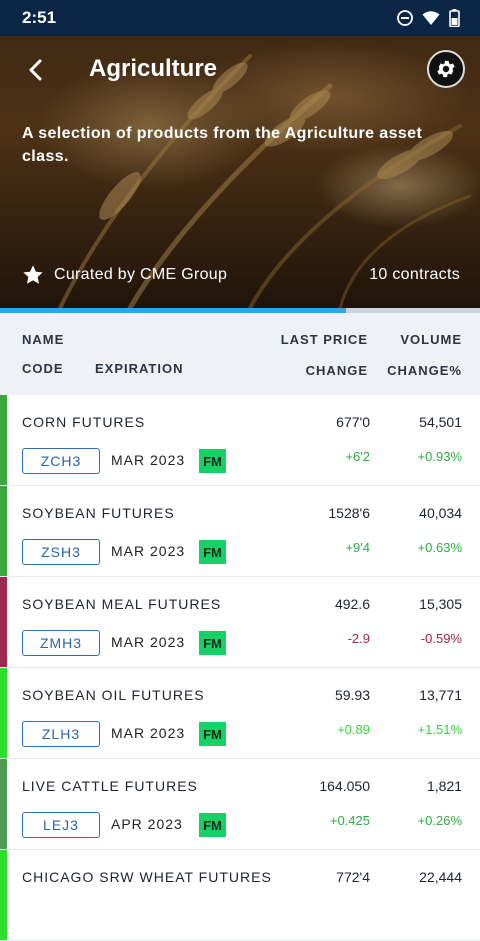  What do you see at coordinates (353, 729) in the screenshot?
I see `price-change: +0.89` at bounding box center [353, 729].